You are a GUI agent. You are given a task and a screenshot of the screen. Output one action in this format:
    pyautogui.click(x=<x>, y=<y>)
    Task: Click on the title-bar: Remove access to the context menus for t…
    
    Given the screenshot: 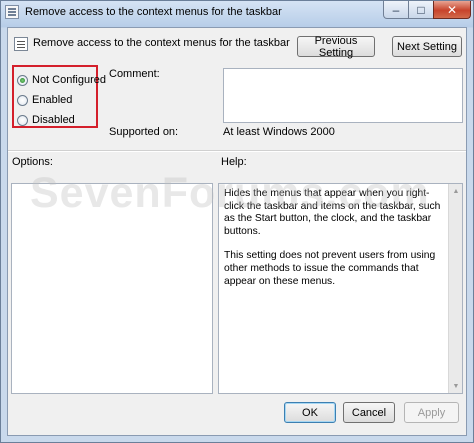 What is the action you would take?
    pyautogui.click(x=237, y=13)
    